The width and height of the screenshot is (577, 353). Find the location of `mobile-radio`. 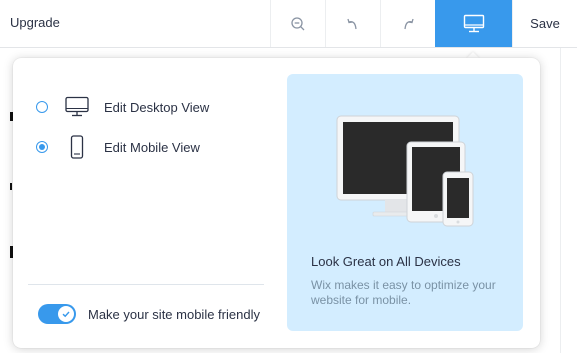

mobile-radio is located at coordinates (42, 147).